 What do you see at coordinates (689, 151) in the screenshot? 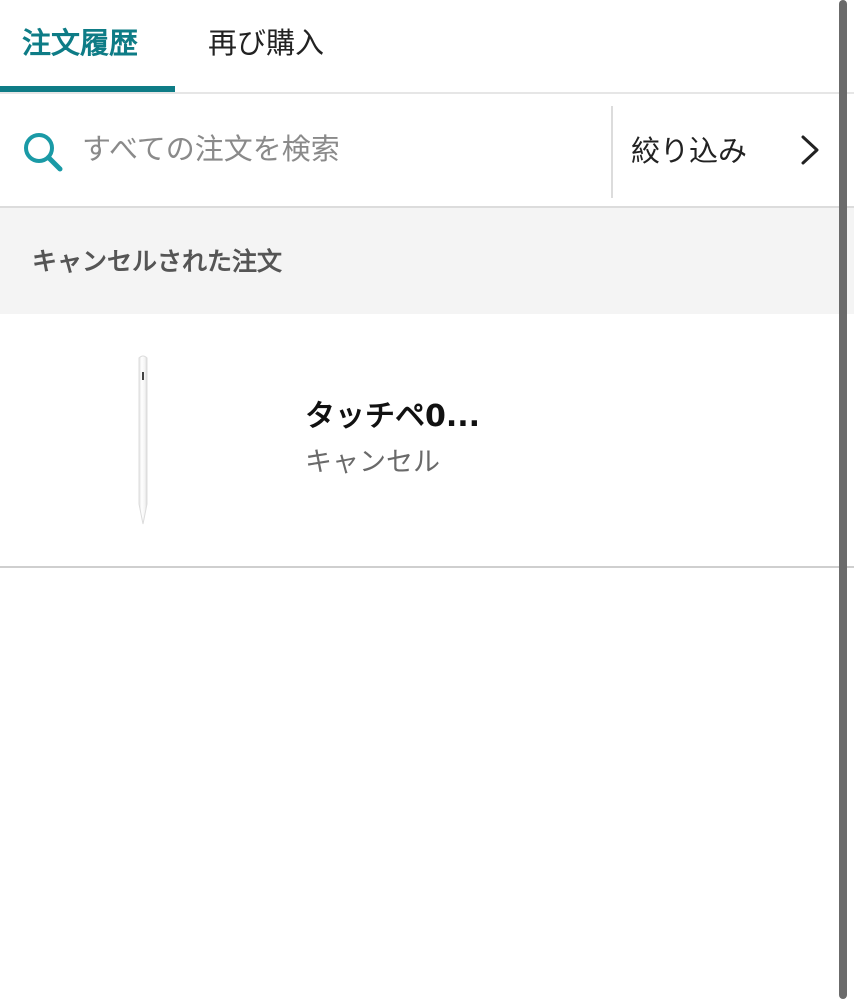
I see `filter-label: 絞り込み` at bounding box center [689, 151].